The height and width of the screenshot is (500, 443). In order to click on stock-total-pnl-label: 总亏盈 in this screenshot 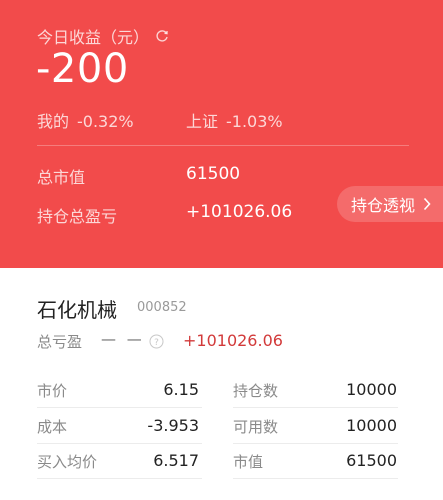, I will do `click(60, 342)`.